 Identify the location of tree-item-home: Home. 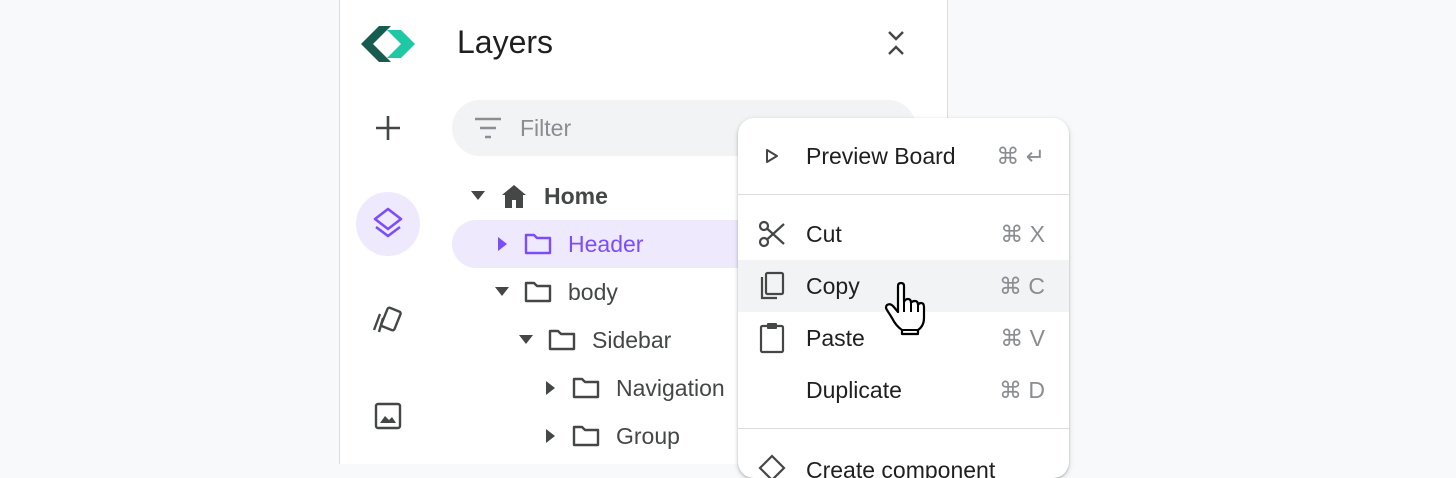
(597, 196).